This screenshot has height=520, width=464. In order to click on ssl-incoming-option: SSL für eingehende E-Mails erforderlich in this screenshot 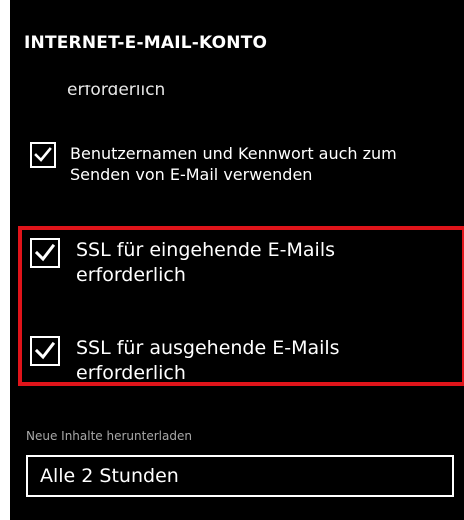, I will do `click(233, 263)`.